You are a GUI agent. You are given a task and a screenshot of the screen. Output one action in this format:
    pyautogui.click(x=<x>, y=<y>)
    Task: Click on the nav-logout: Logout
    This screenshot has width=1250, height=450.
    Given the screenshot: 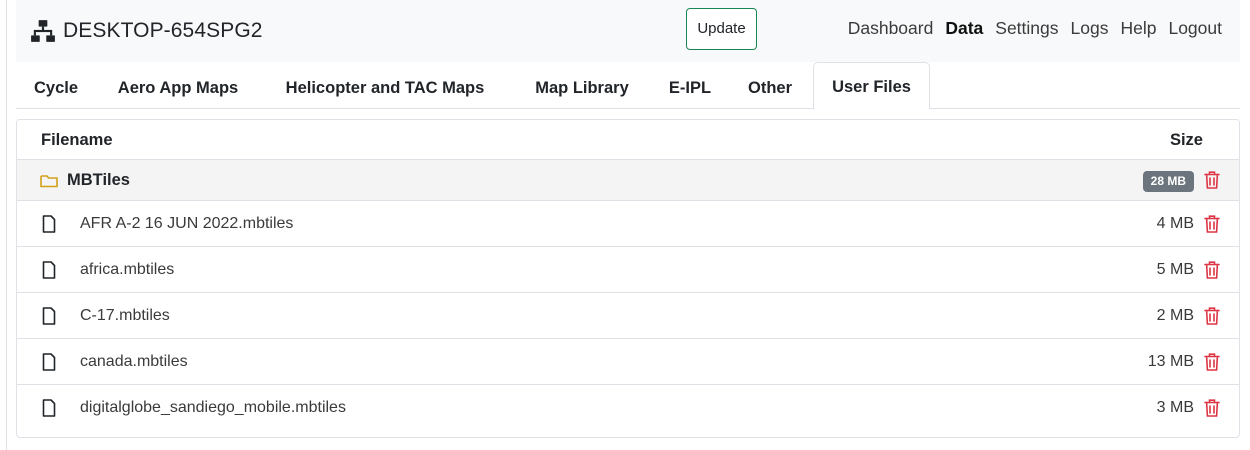 What is the action you would take?
    pyautogui.click(x=1195, y=28)
    